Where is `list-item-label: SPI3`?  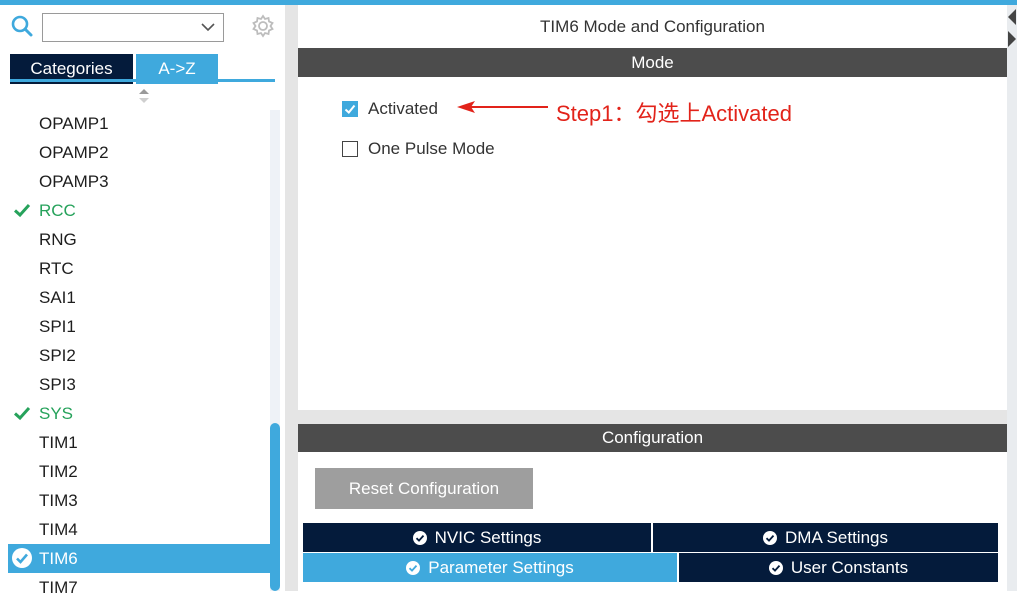 list-item-label: SPI3 is located at coordinates (57, 384).